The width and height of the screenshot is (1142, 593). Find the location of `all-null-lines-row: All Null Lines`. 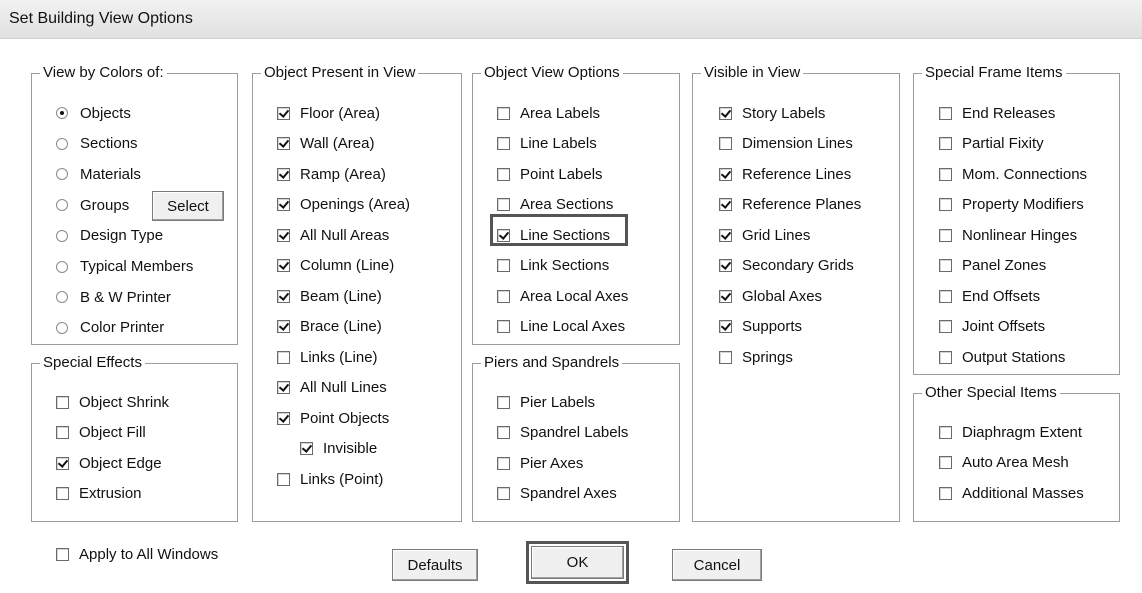

all-null-lines-row: All Null Lines is located at coordinates (332, 388).